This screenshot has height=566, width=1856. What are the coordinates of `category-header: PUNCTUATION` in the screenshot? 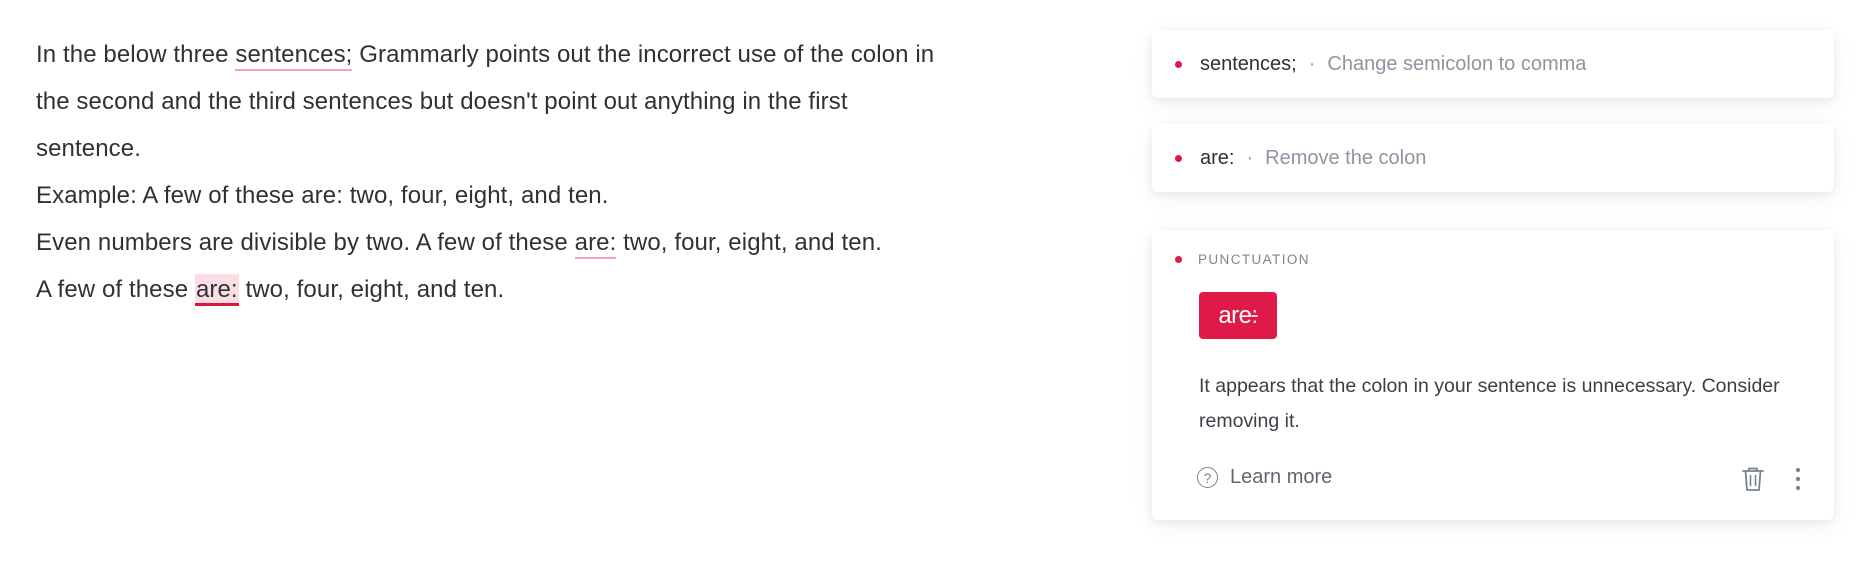 It's located at (1242, 259).